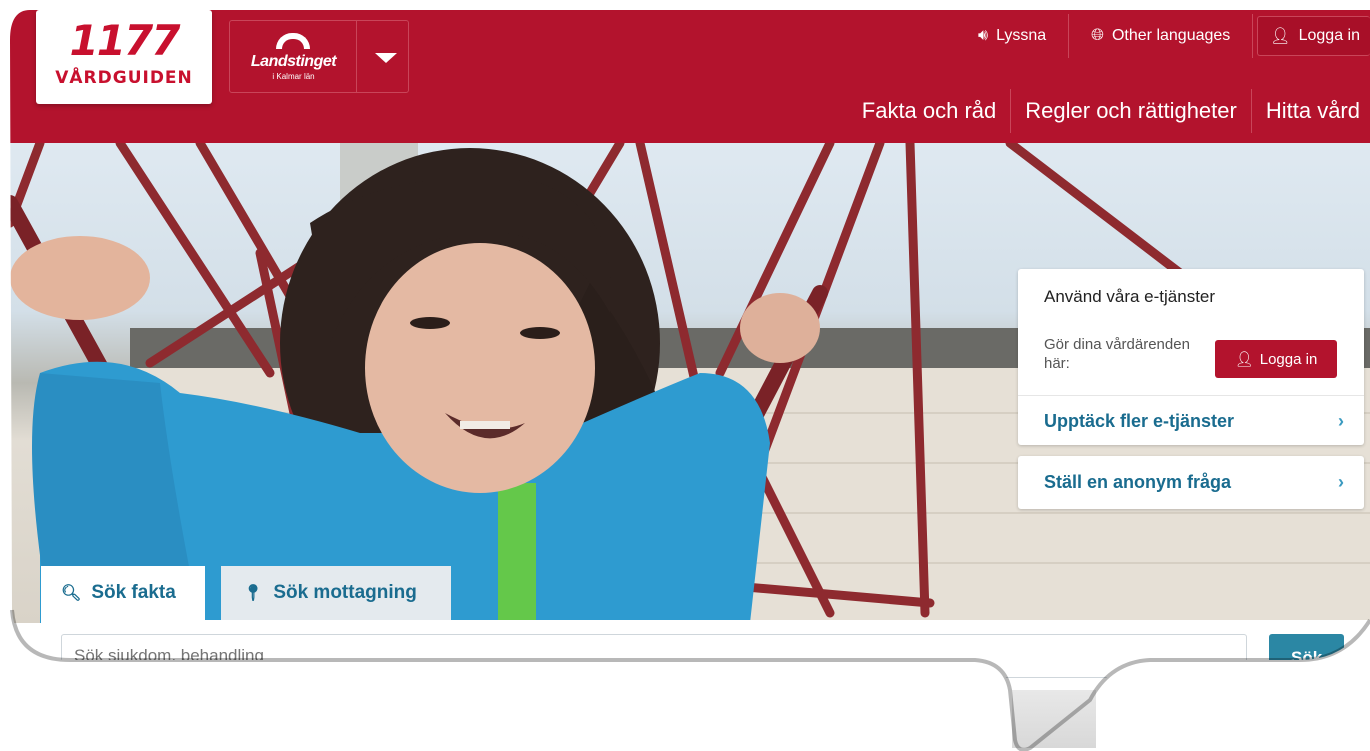  I want to click on search-button: Sök, so click(1306, 656).